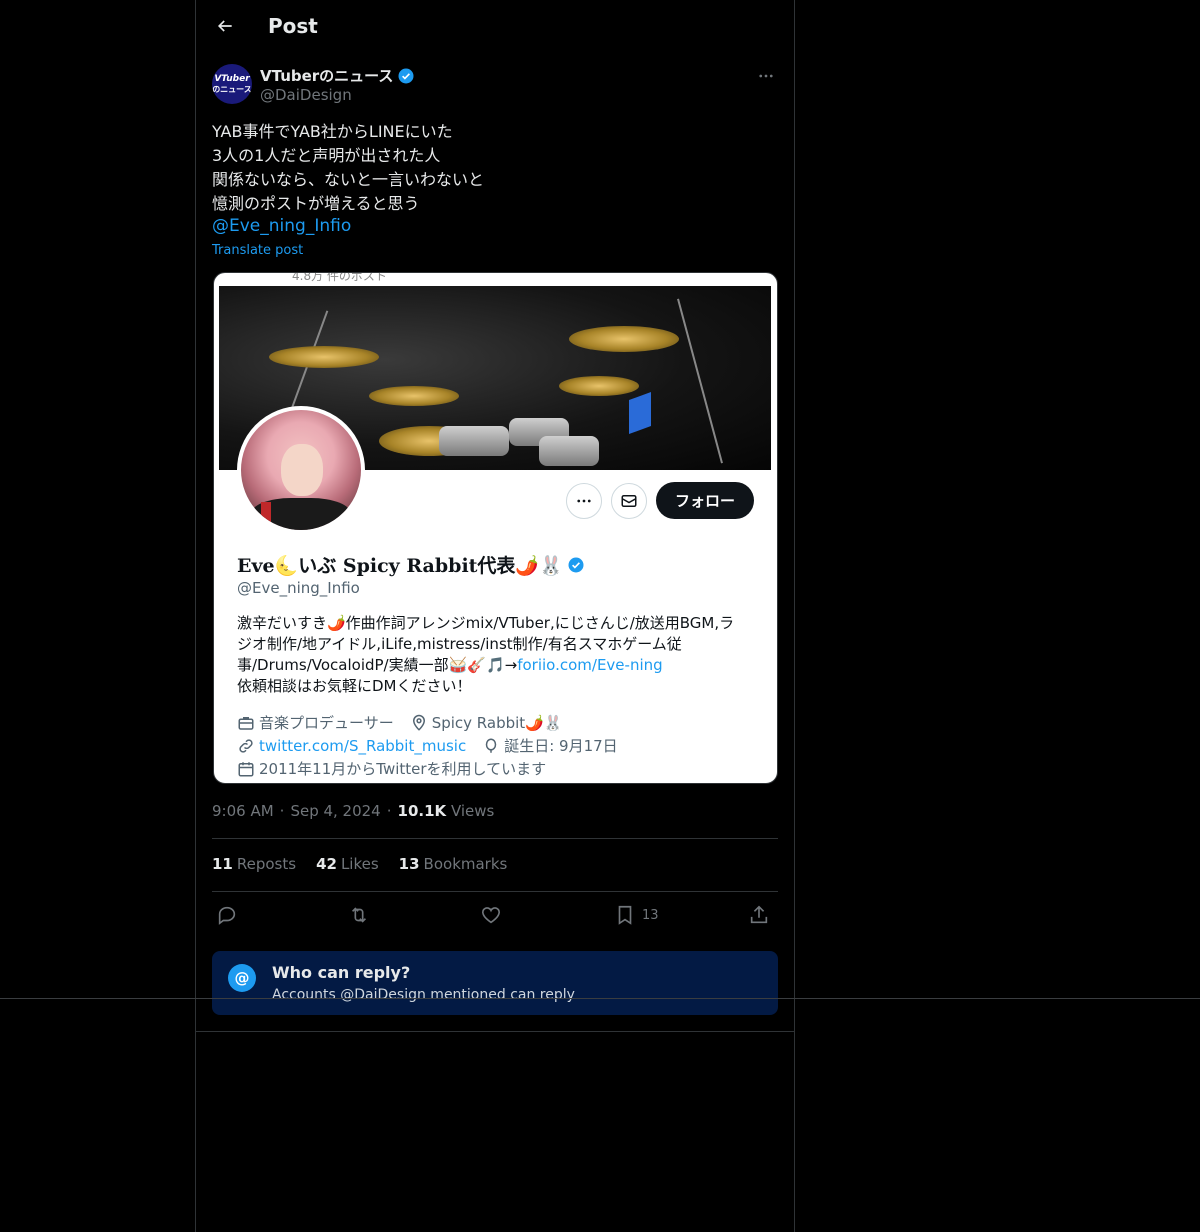 The width and height of the screenshot is (1200, 1232). I want to click on views-label: Views, so click(472, 811).